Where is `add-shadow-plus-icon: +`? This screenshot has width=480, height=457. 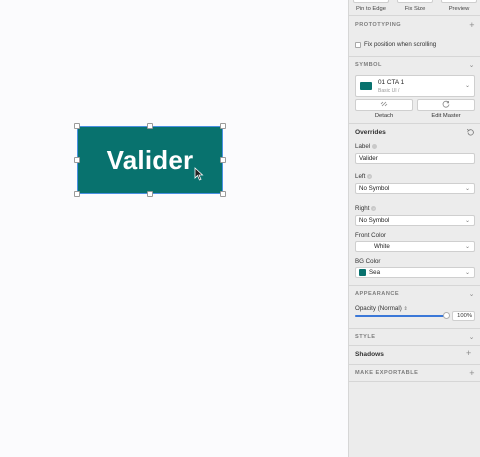 add-shadow-plus-icon: + is located at coordinates (468, 353).